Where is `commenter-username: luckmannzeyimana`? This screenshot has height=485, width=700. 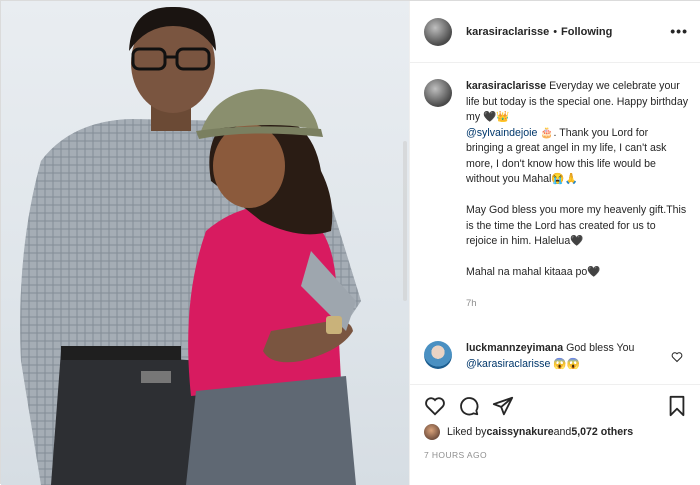 commenter-username: luckmannzeyimana is located at coordinates (514, 348).